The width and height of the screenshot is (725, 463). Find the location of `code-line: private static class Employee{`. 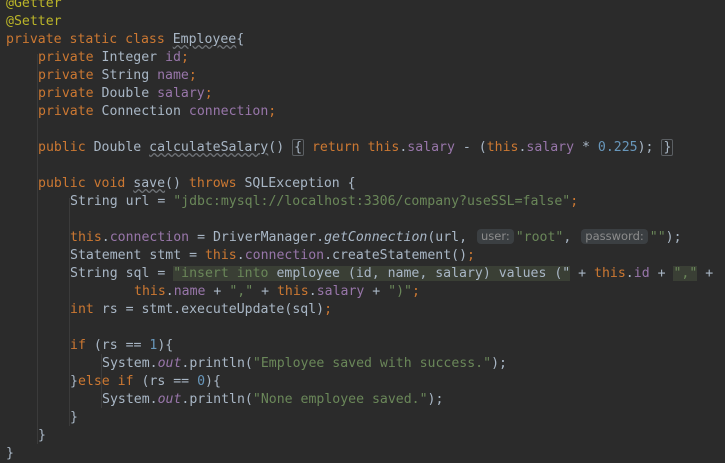

code-line: private static class Employee{ is located at coordinates (125, 39).